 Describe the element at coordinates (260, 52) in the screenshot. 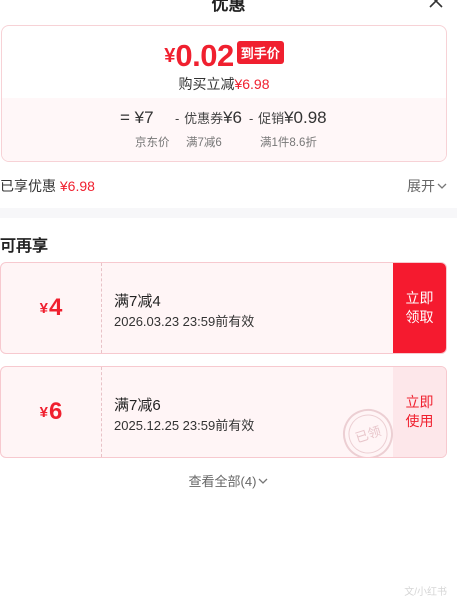

I see `final-price-tag: 到手价` at that location.